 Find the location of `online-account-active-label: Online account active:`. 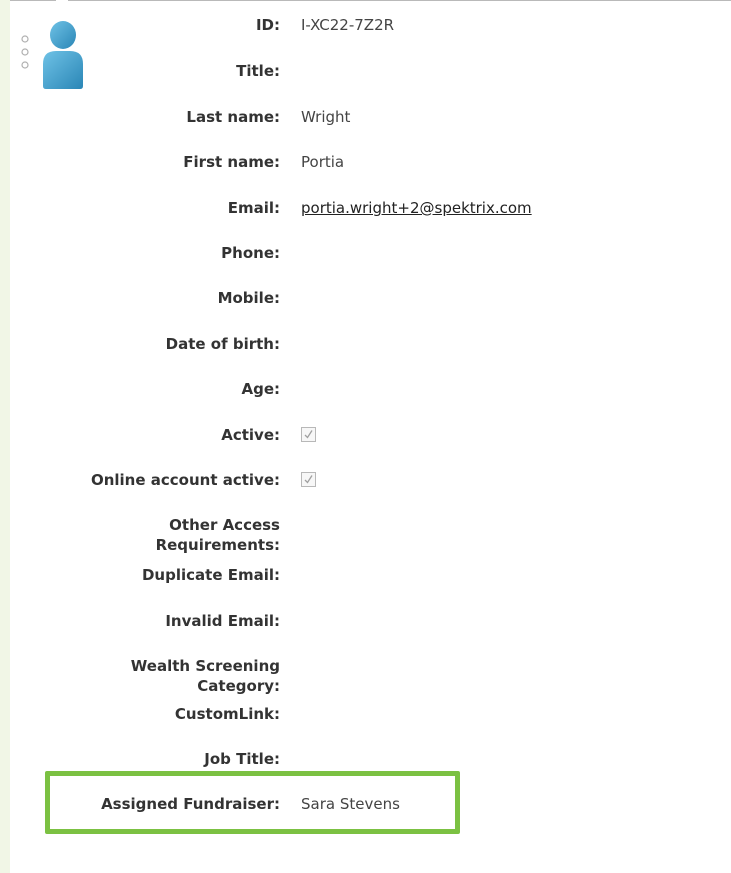

online-account-active-label: Online account active: is located at coordinates (185, 480).